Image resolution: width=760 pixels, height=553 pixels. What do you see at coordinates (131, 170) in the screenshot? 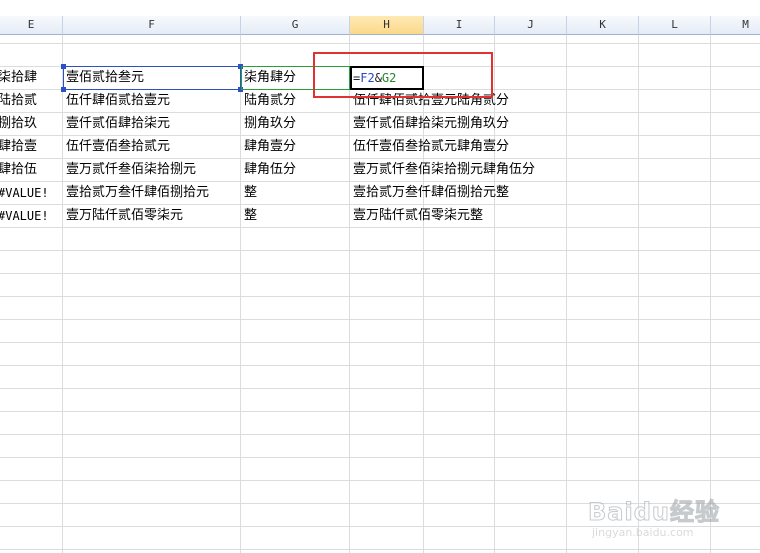
I see `cell-f: 壹万贰仟叁佰柒拾捌元` at bounding box center [131, 170].